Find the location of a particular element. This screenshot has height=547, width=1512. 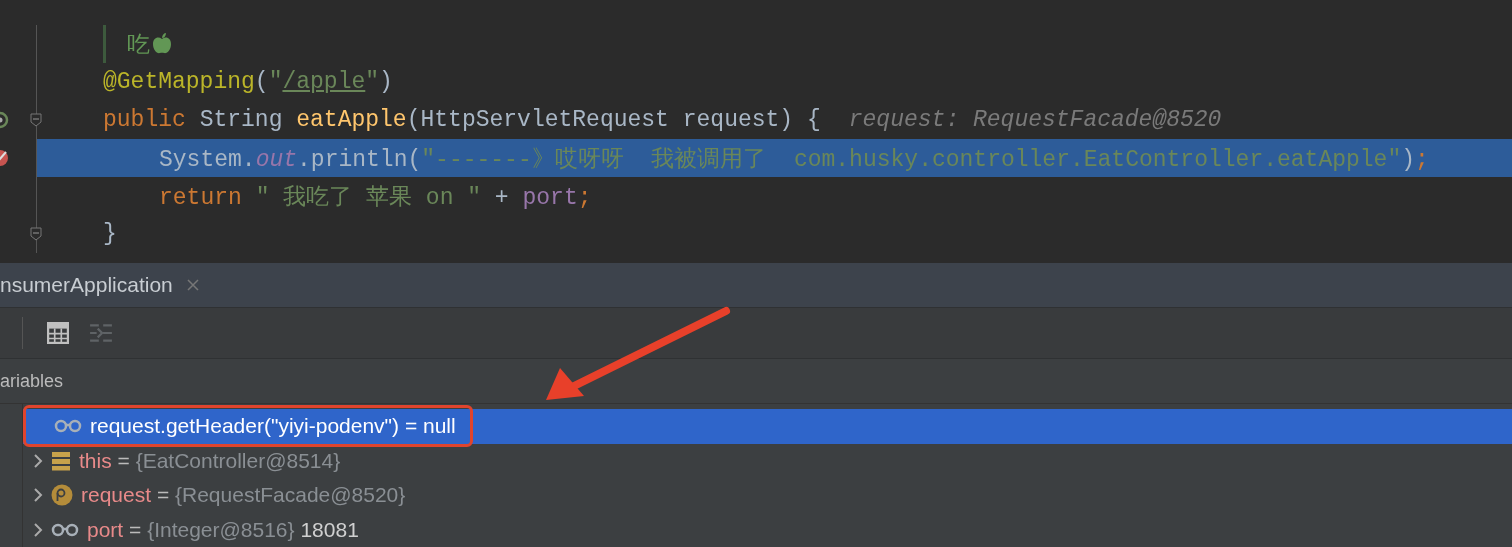

calculator-icon is located at coordinates (58, 333).